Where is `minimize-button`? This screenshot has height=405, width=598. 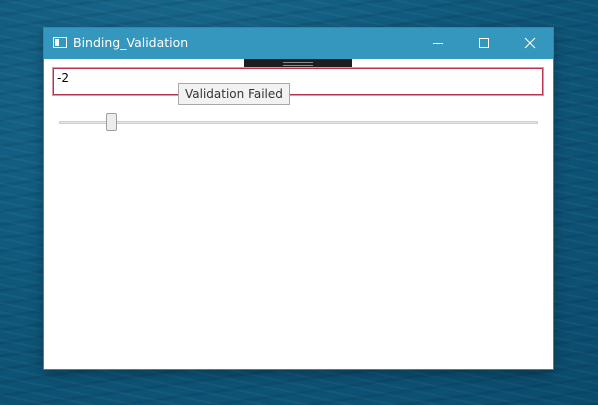 minimize-button is located at coordinates (438, 43).